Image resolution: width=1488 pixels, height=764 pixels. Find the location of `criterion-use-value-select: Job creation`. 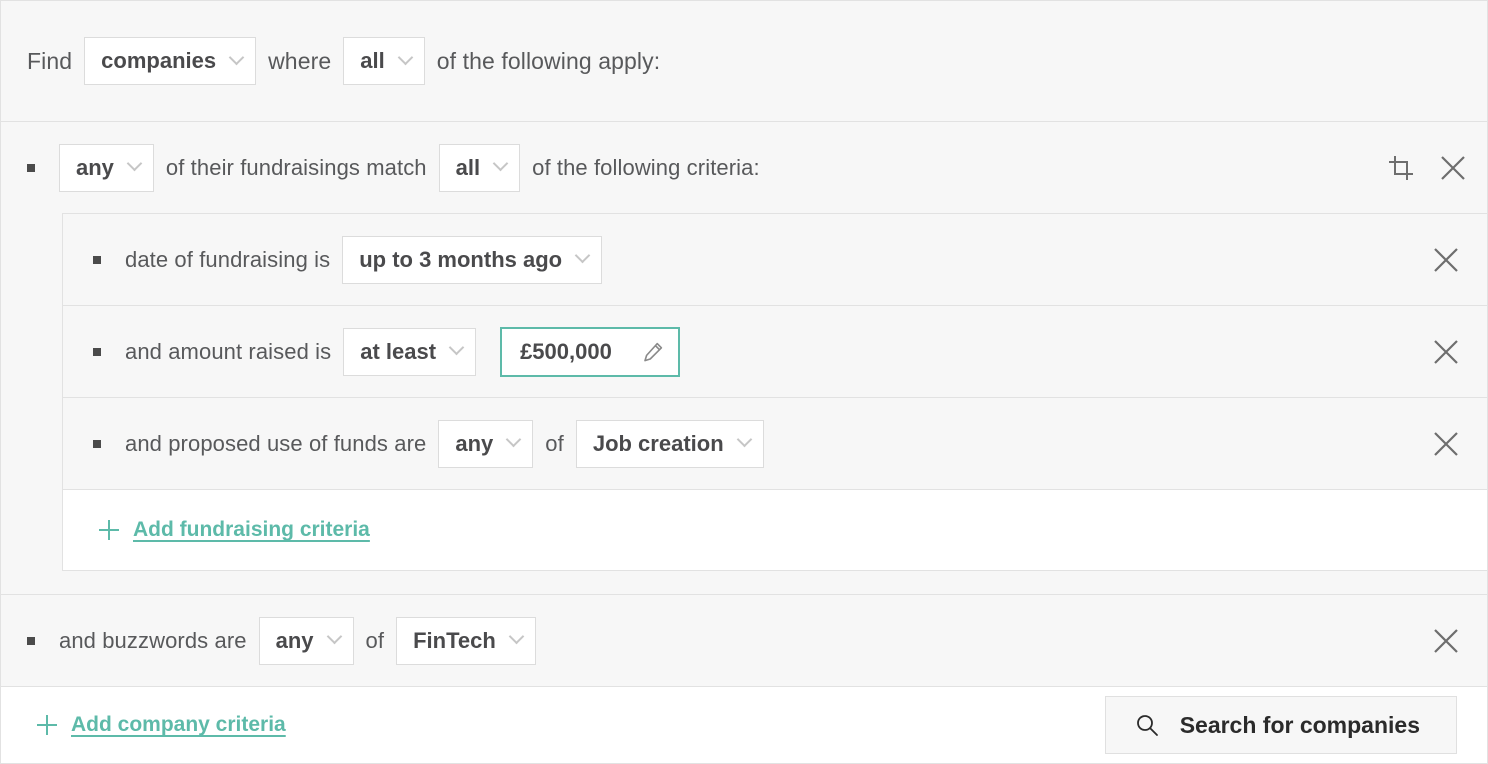

criterion-use-value-select: Job creation is located at coordinates (669, 443).